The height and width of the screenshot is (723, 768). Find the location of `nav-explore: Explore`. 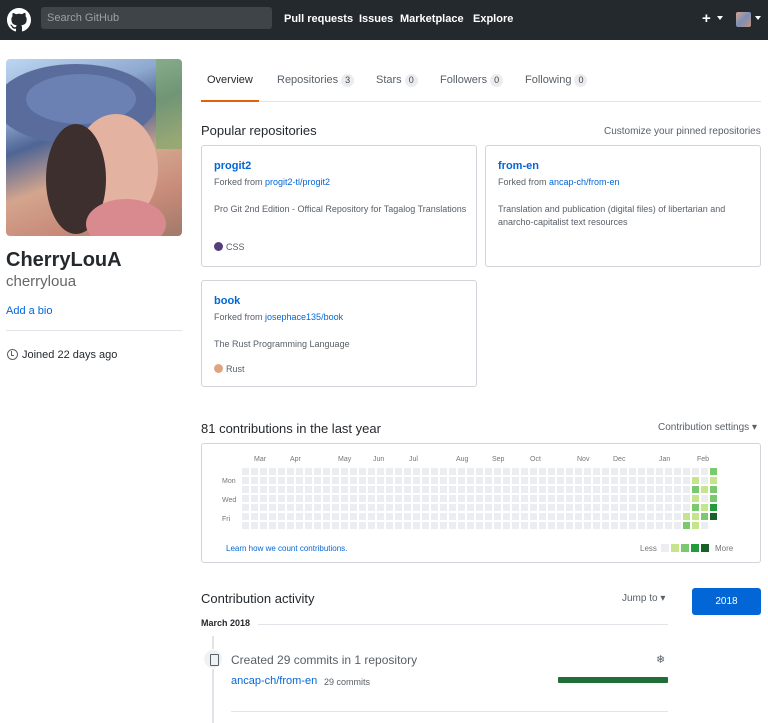

nav-explore: Explore is located at coordinates (493, 19).